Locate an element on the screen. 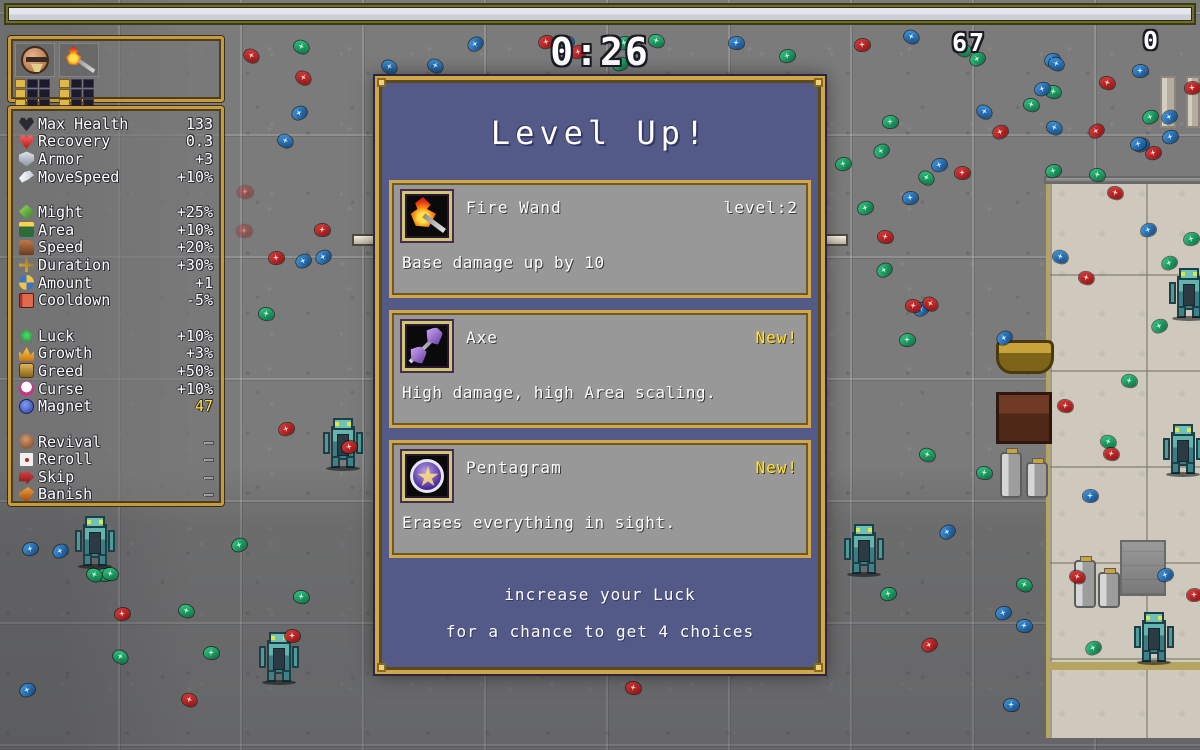 The width and height of the screenshot is (1200, 750). stat-value: +3 is located at coordinates (203, 158).